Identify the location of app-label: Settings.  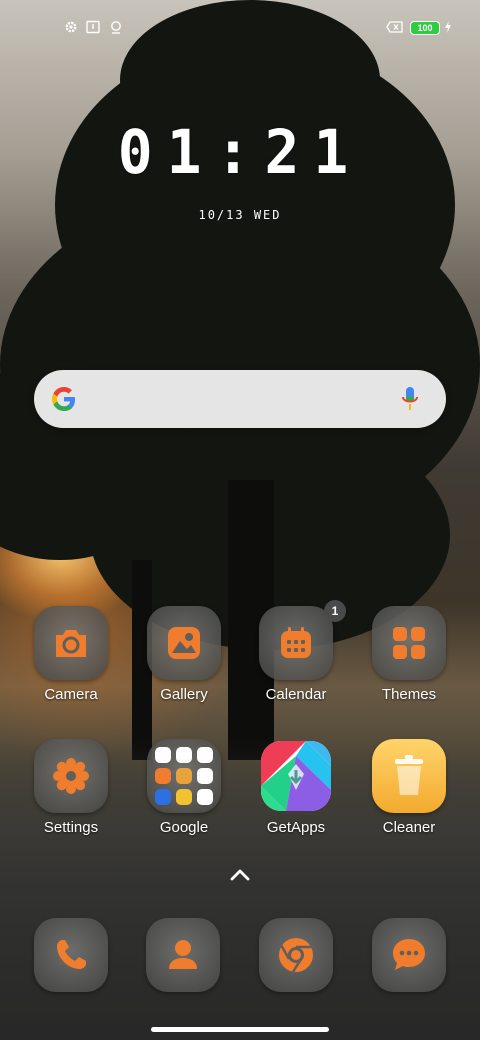
(71, 827).